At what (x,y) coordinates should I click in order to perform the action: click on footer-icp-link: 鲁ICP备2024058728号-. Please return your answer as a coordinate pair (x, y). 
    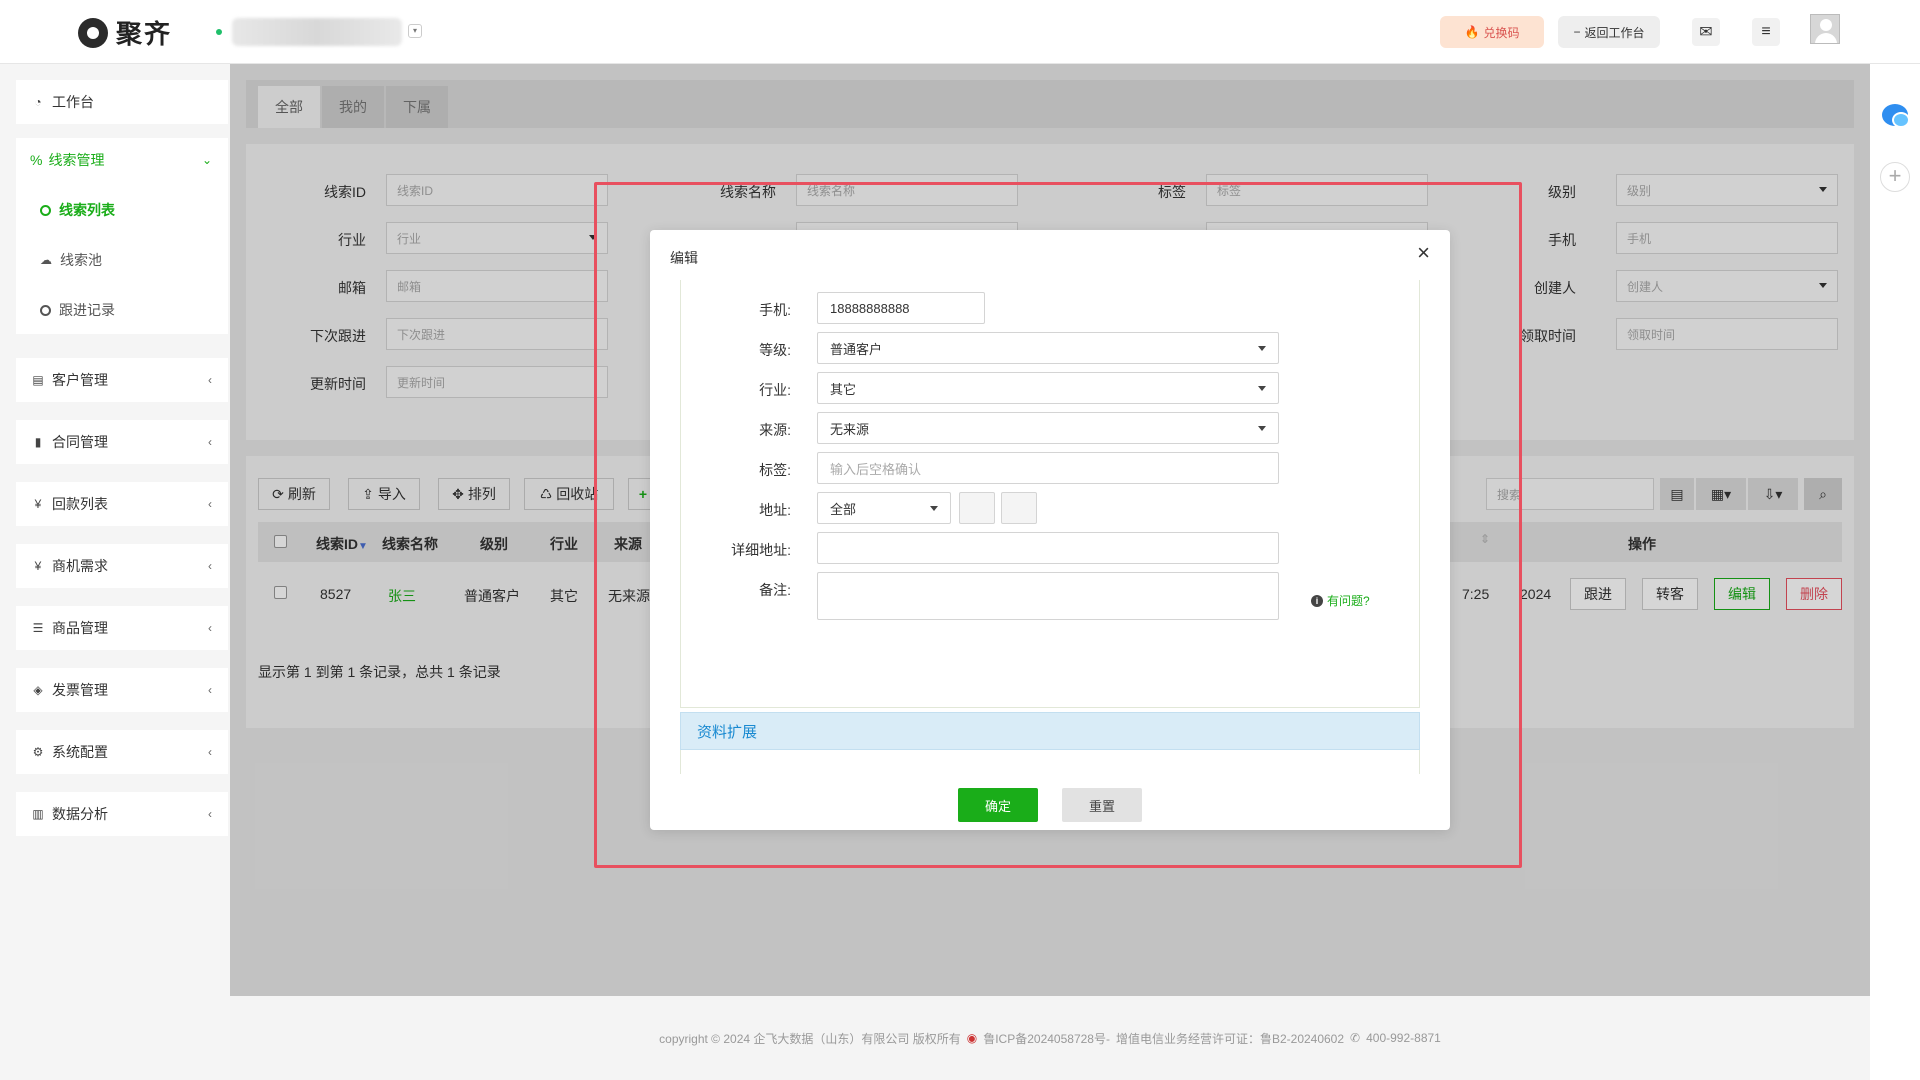
    Looking at the image, I should click on (1046, 1038).